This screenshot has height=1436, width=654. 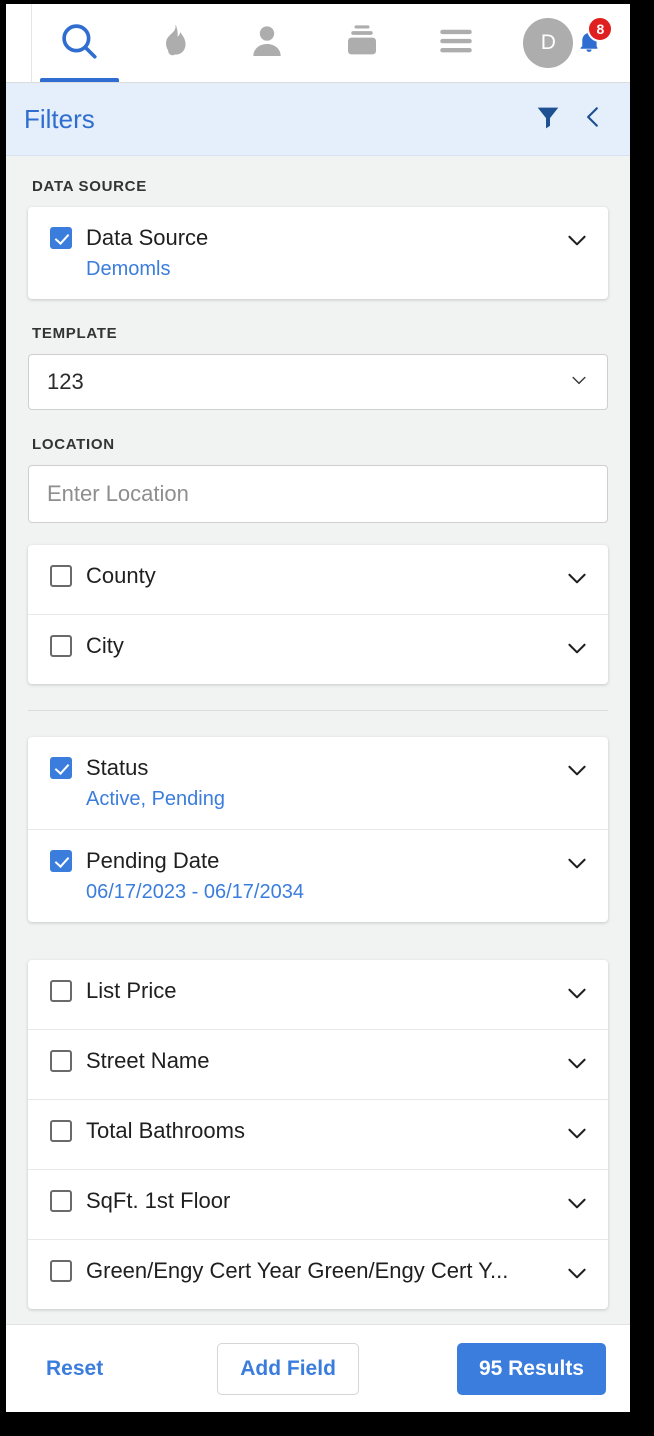 What do you see at coordinates (301, 253) in the screenshot?
I see `row-content: Data Source Demomls` at bounding box center [301, 253].